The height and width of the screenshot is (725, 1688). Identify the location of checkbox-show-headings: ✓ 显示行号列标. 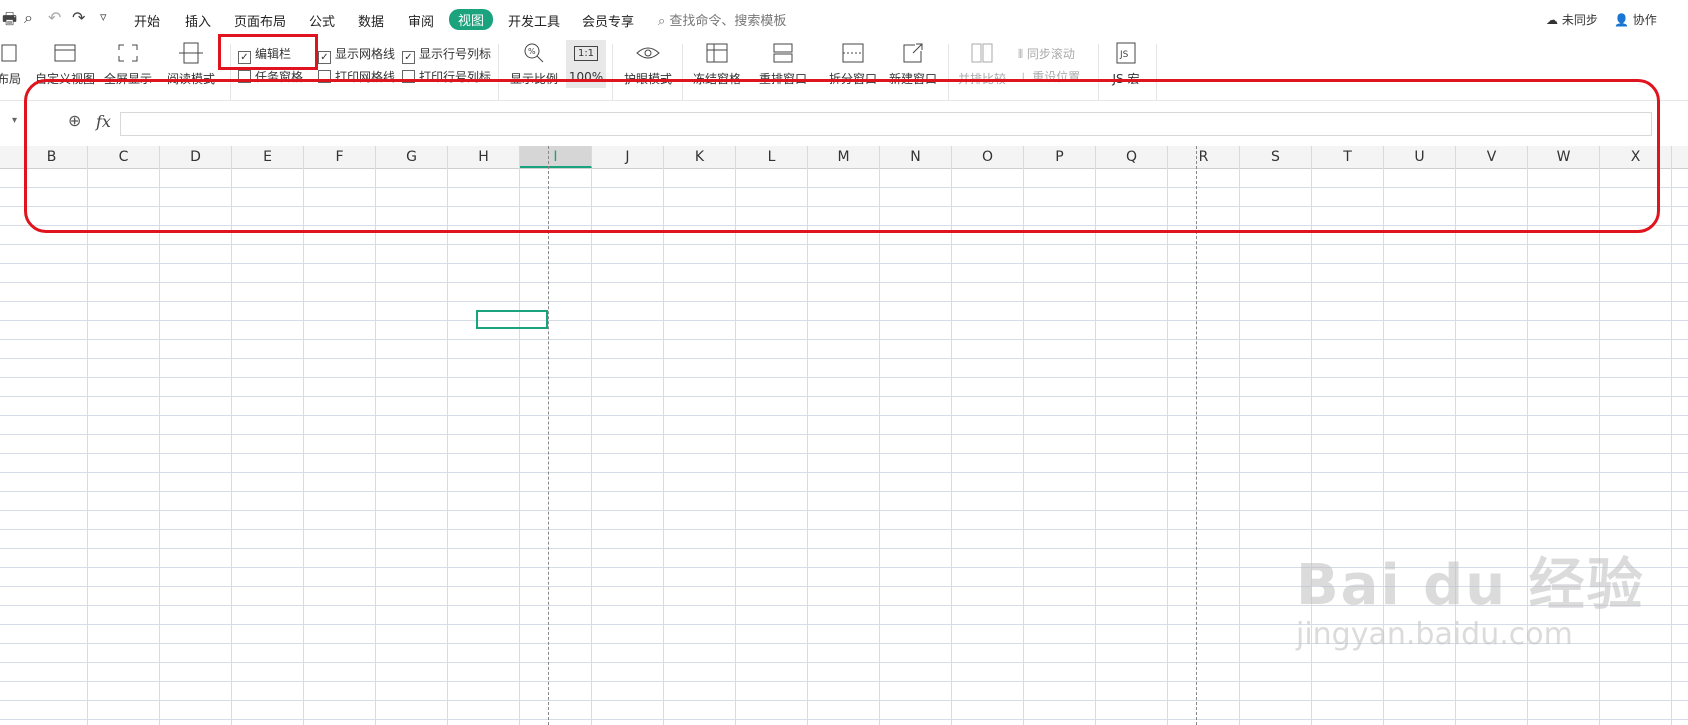
(446, 54).